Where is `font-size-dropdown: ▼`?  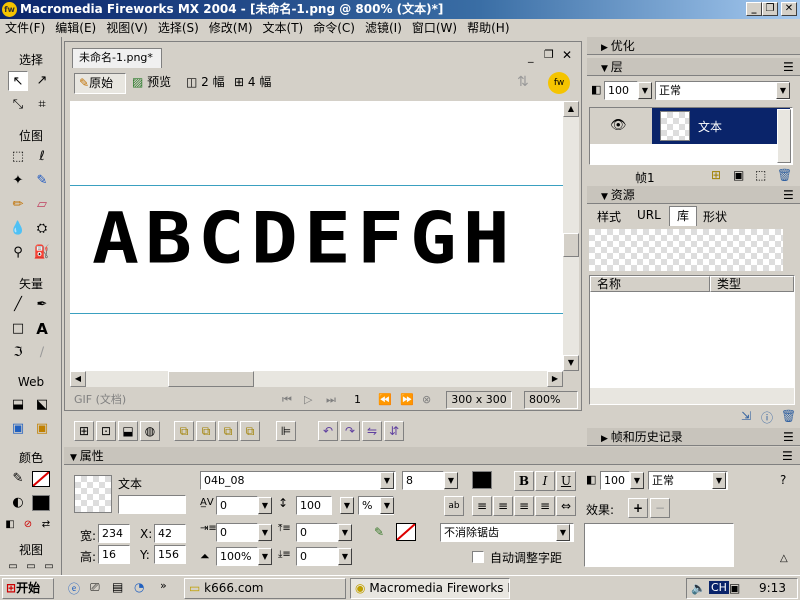
font-size-dropdown: ▼ is located at coordinates (451, 480).